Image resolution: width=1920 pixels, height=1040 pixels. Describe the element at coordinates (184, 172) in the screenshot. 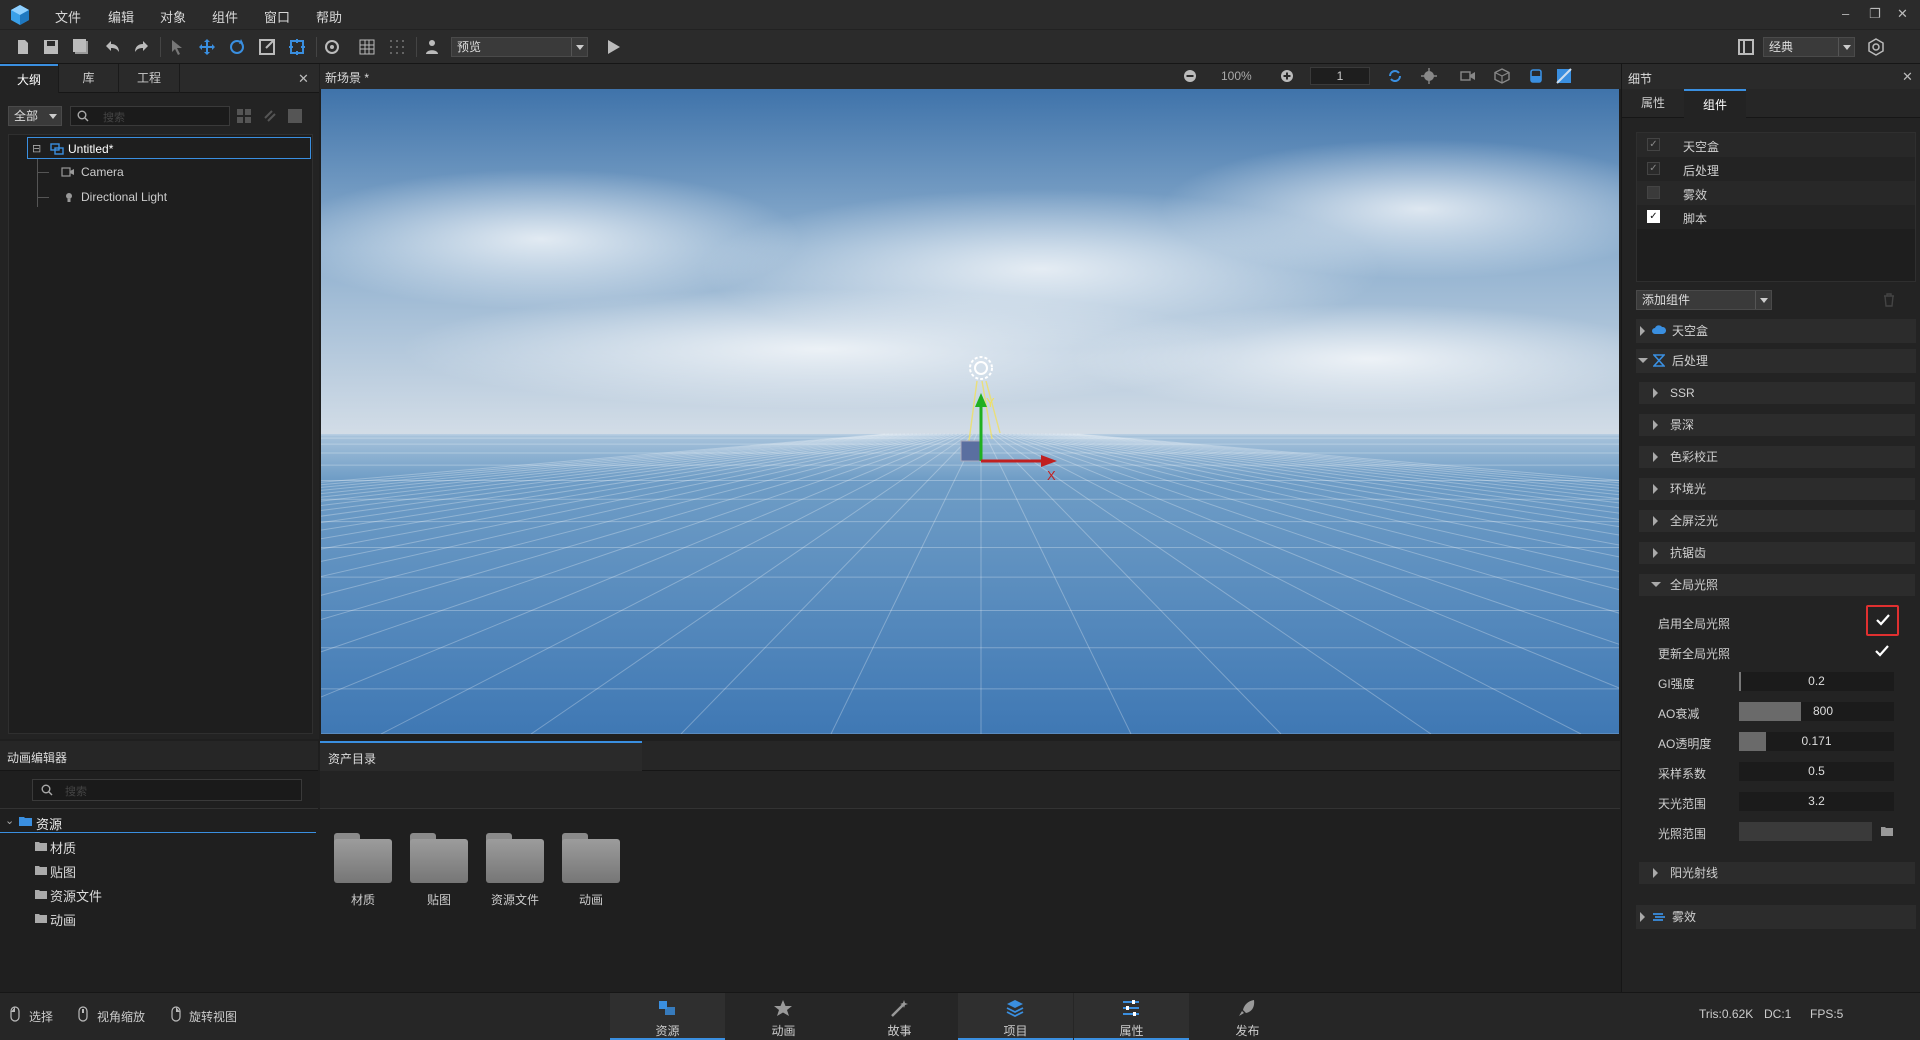

I see `tree-item-camera: Camera` at that location.